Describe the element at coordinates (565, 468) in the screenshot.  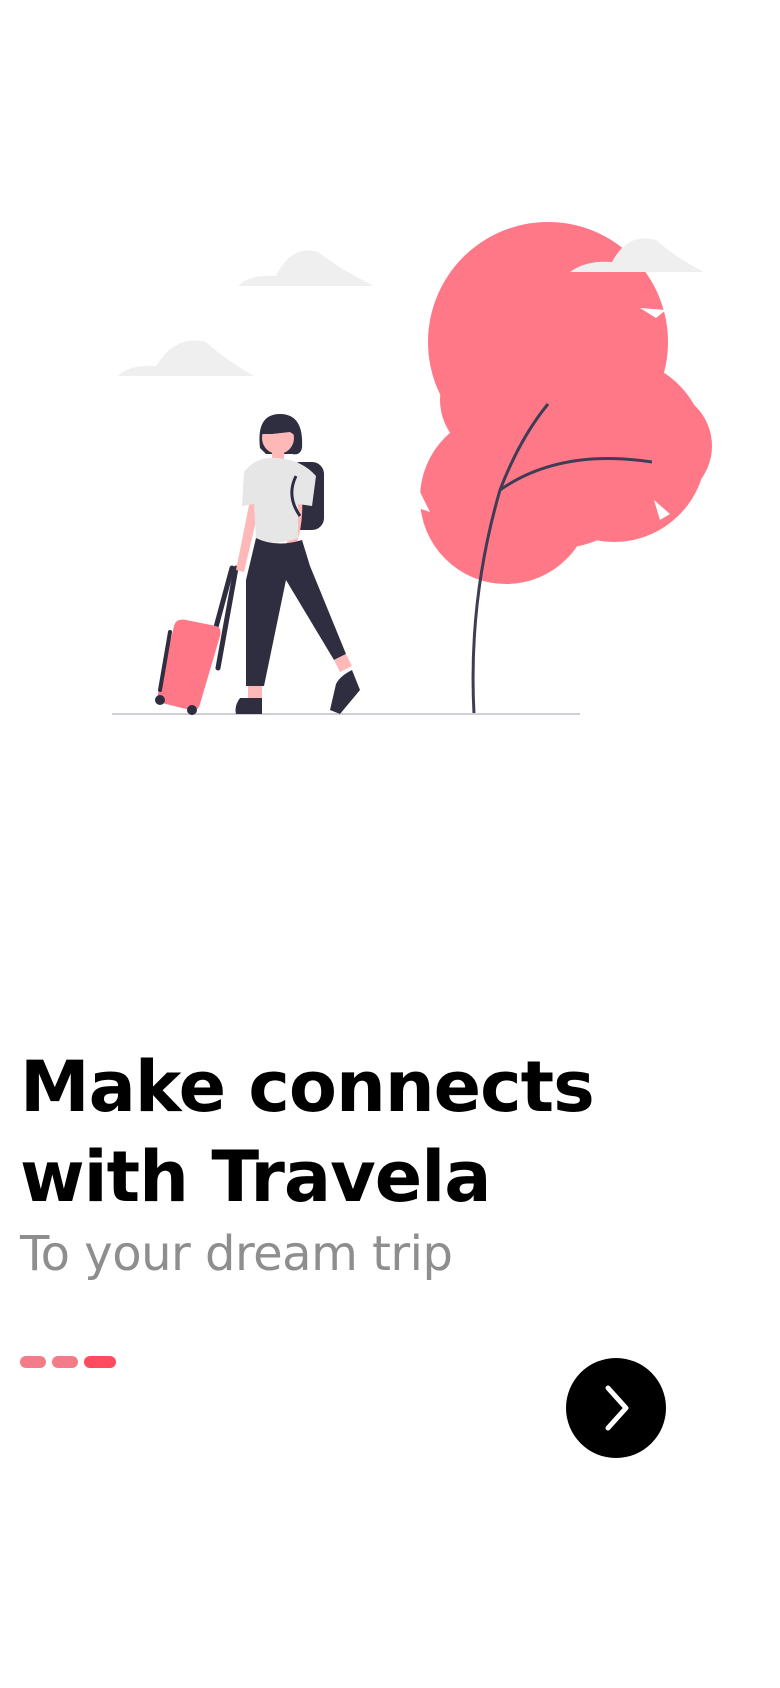
I see `tree-icon` at that location.